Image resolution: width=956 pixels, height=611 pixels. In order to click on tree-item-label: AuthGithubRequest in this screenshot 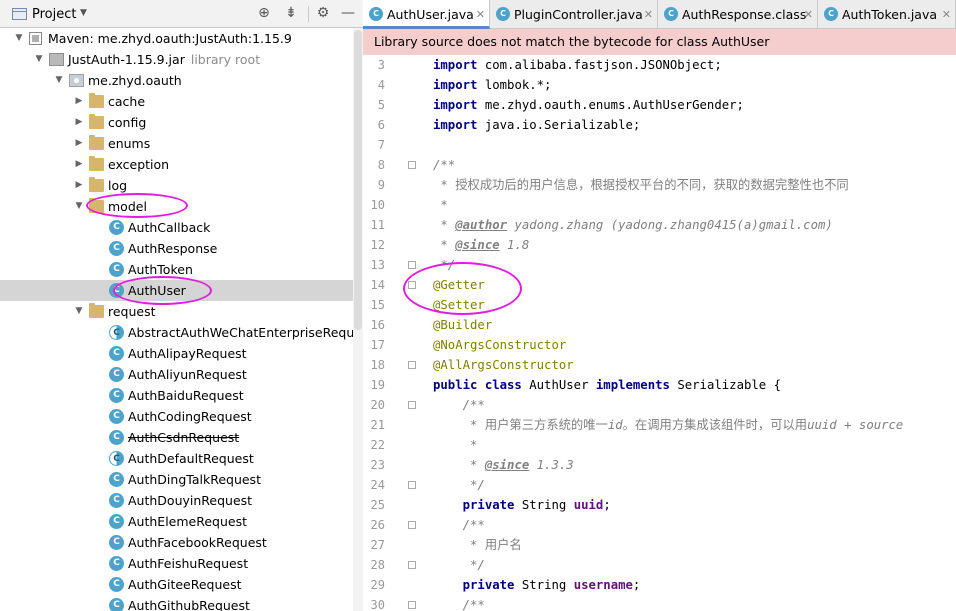, I will do `click(189, 604)`.